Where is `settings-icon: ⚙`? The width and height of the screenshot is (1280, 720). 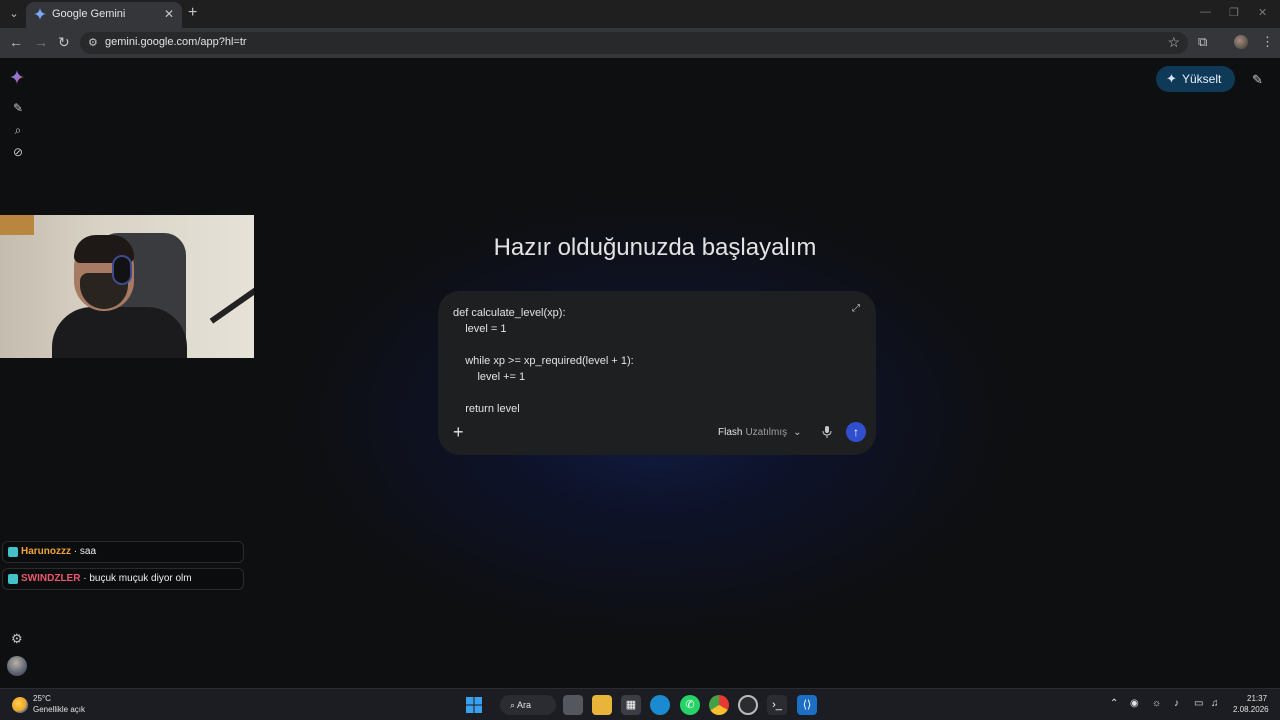
settings-icon: ⚙ is located at coordinates (17, 639).